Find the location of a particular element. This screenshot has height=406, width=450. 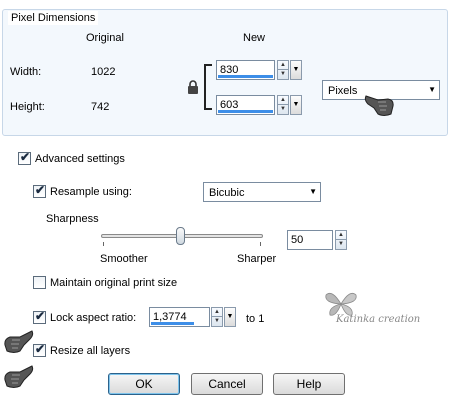

aspect-to-label: to 1 is located at coordinates (255, 319).